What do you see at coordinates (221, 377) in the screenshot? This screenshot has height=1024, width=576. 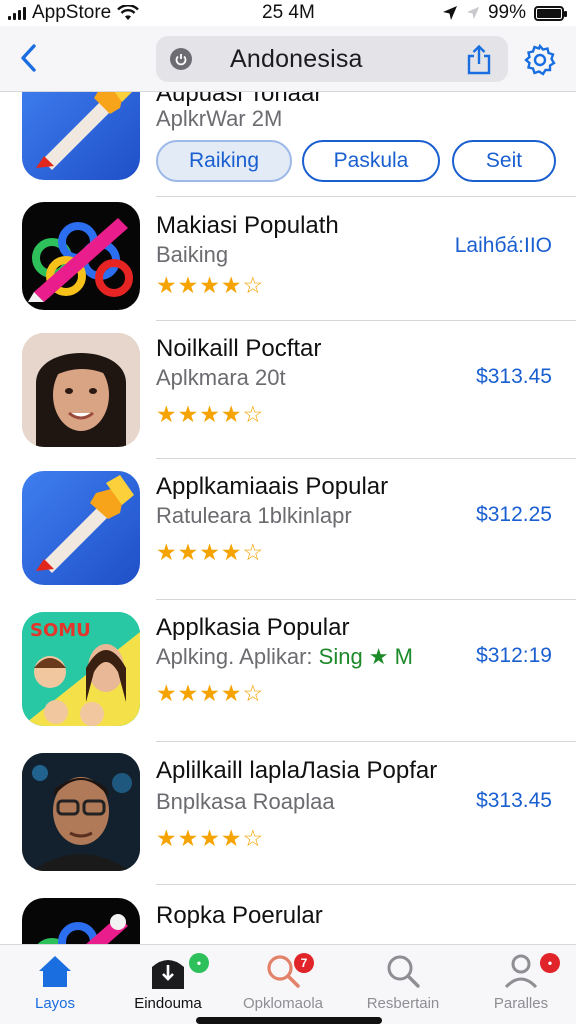 I see `app-subtitle: Aplkmara 20t` at bounding box center [221, 377].